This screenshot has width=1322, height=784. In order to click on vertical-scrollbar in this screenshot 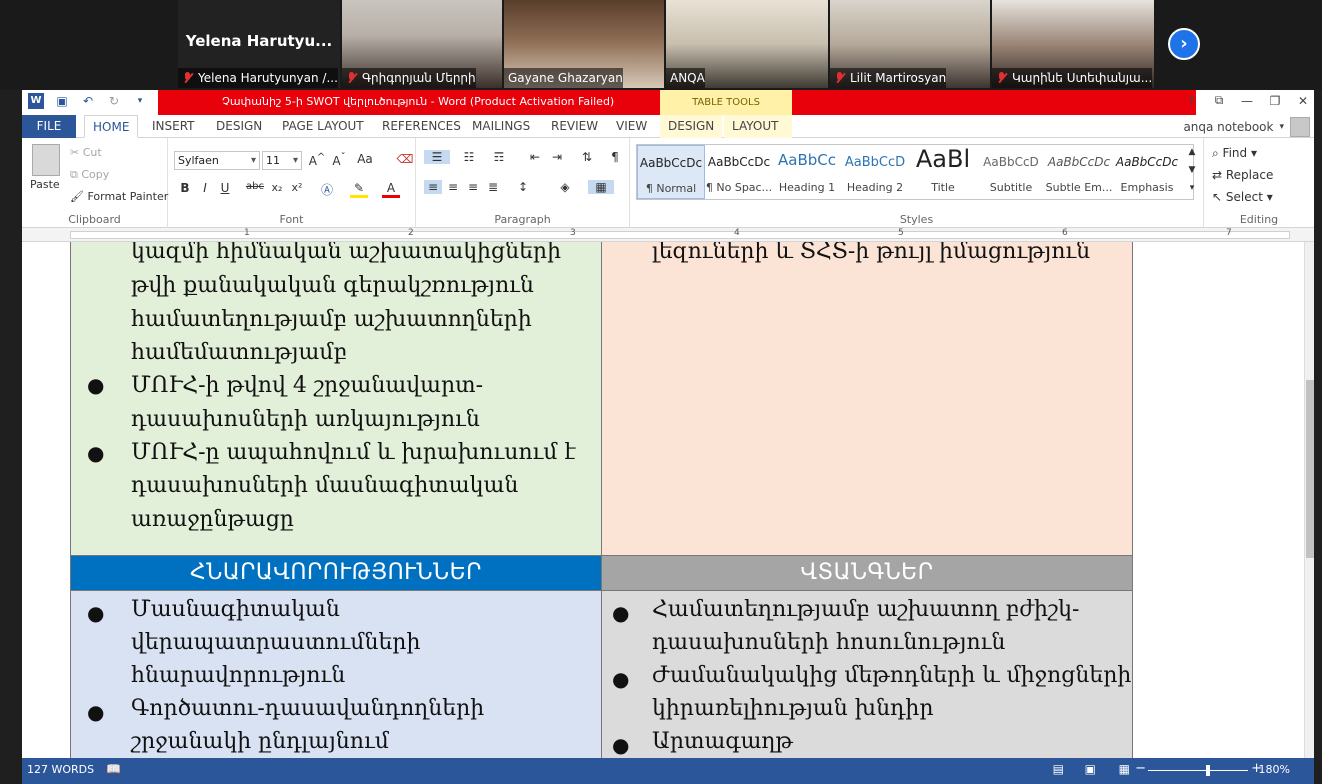, I will do `click(1309, 500)`.